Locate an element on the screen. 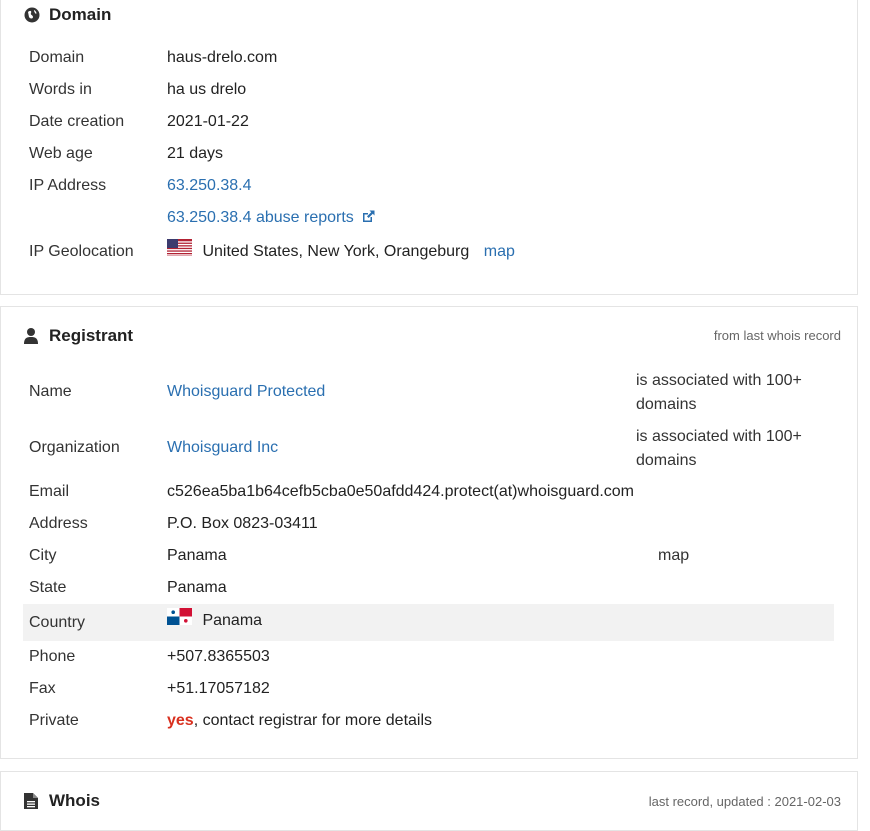 This screenshot has width=870, height=831. city-map-link: map is located at coordinates (673, 556).